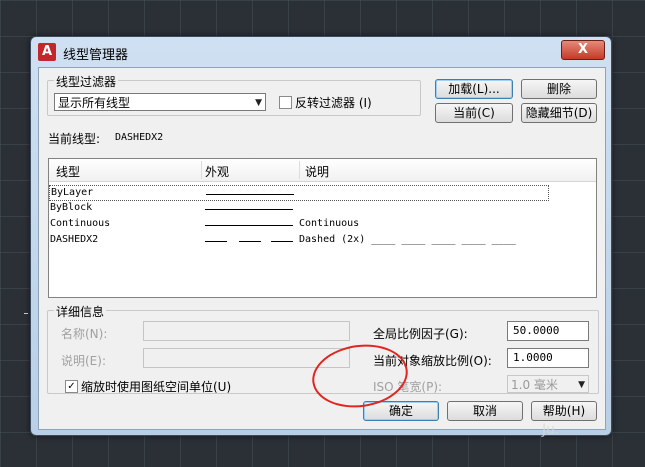  I want to click on delete-button: 删除, so click(559, 89).